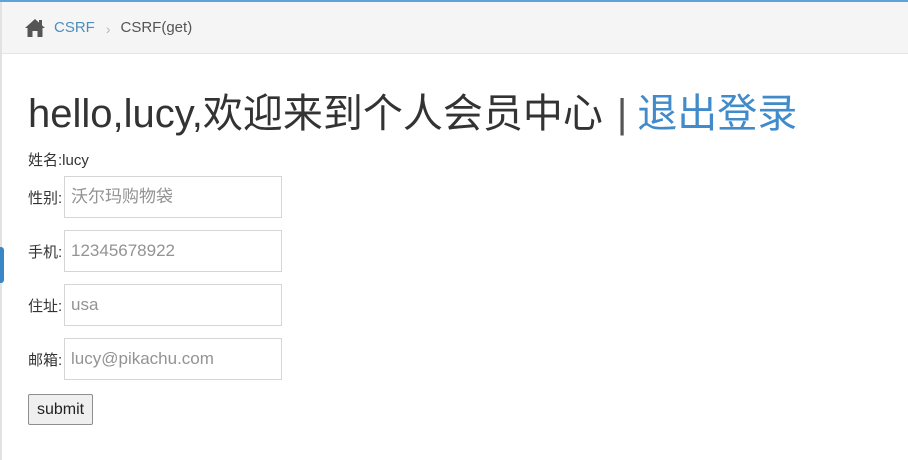  What do you see at coordinates (156, 27) in the screenshot?
I see `breadcrumb-current: CSRF(get)` at bounding box center [156, 27].